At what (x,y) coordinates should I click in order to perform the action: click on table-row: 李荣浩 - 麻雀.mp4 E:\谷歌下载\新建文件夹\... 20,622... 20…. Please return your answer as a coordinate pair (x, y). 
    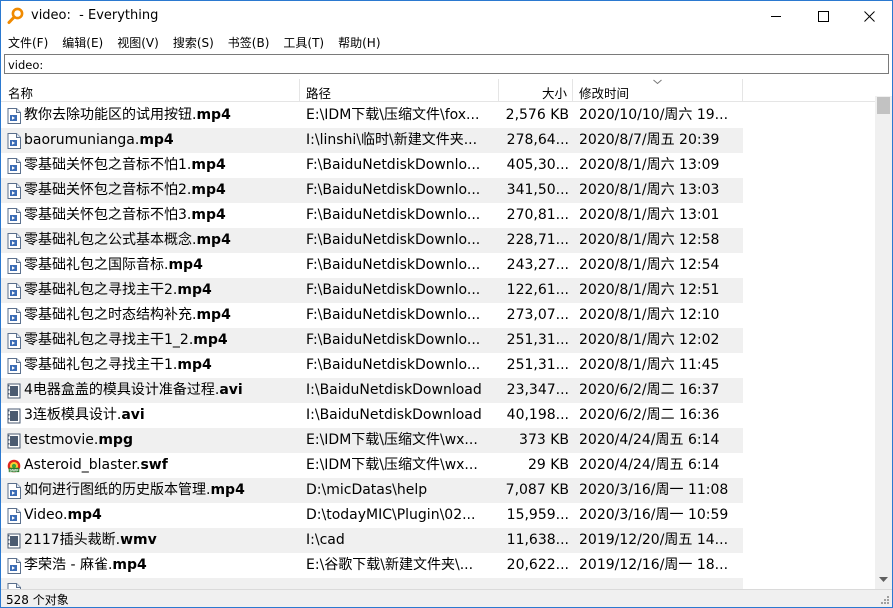
    Looking at the image, I should click on (372, 565).